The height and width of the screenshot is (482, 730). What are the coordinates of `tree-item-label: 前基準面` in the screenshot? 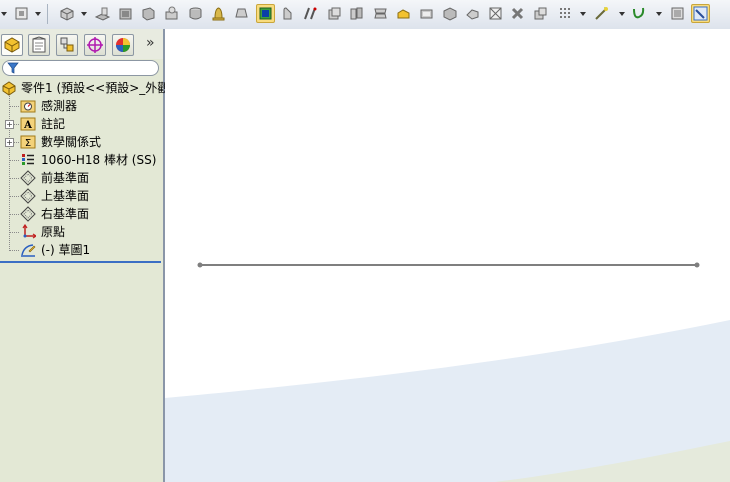 It's located at (65, 178).